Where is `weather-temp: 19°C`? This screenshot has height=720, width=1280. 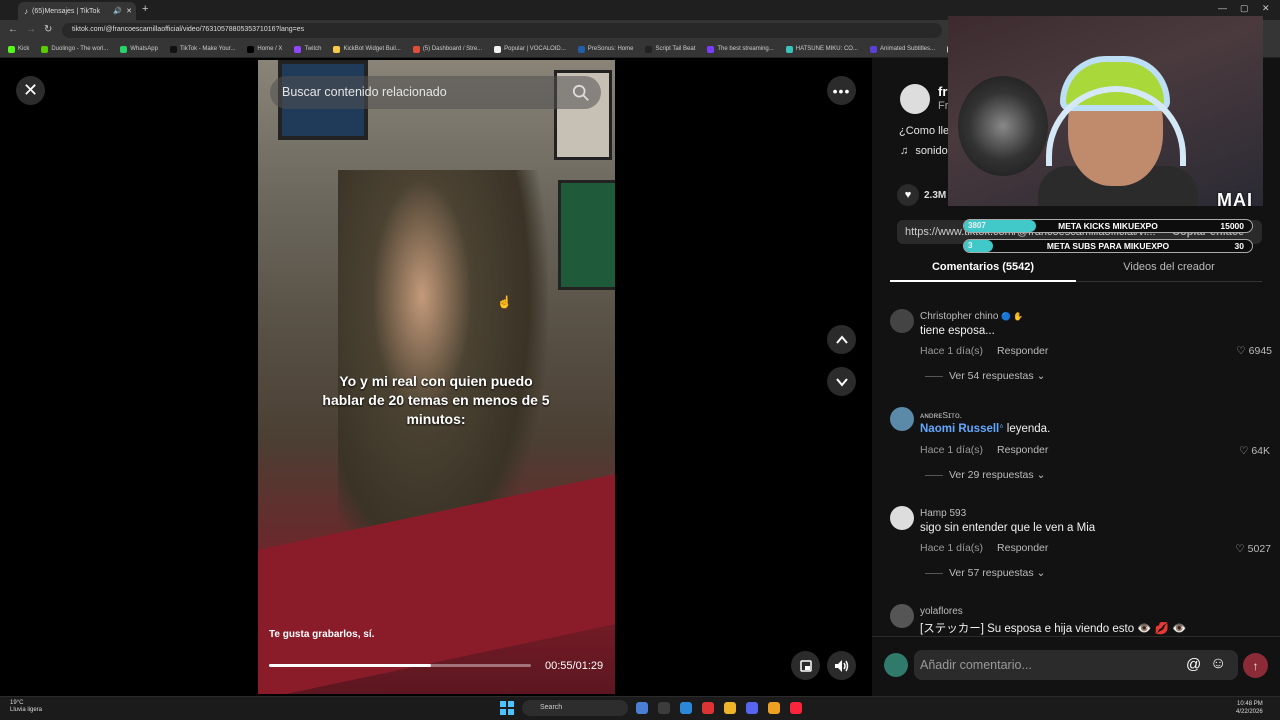 weather-temp: 19°C is located at coordinates (17, 703).